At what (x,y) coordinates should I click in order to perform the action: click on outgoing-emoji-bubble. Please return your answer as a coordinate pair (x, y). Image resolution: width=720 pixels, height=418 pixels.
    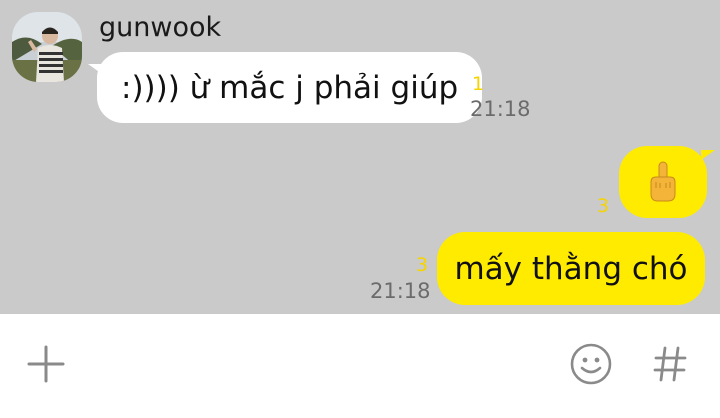
    Looking at the image, I should click on (667, 182).